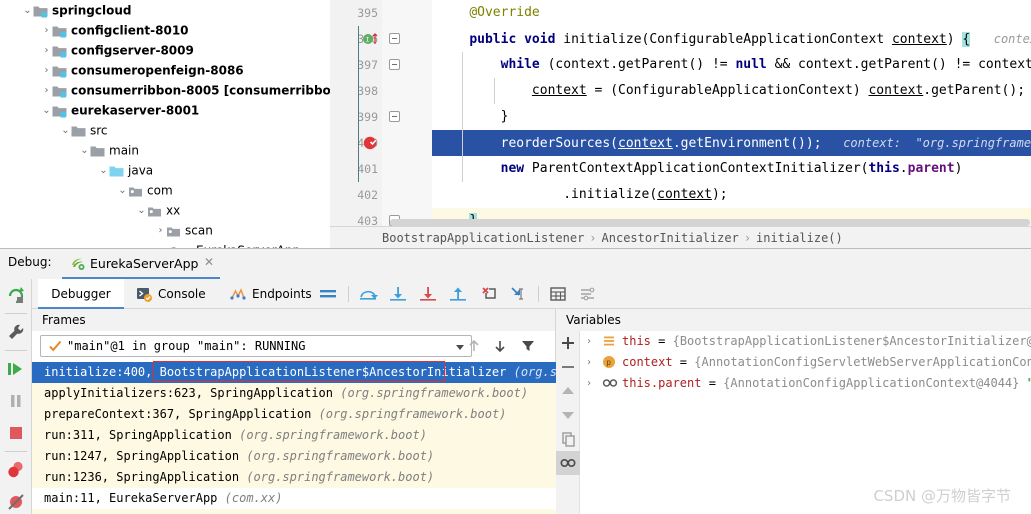 The image size is (1031, 514). What do you see at coordinates (328, 294) in the screenshot?
I see `layout-settings-icon` at bounding box center [328, 294].